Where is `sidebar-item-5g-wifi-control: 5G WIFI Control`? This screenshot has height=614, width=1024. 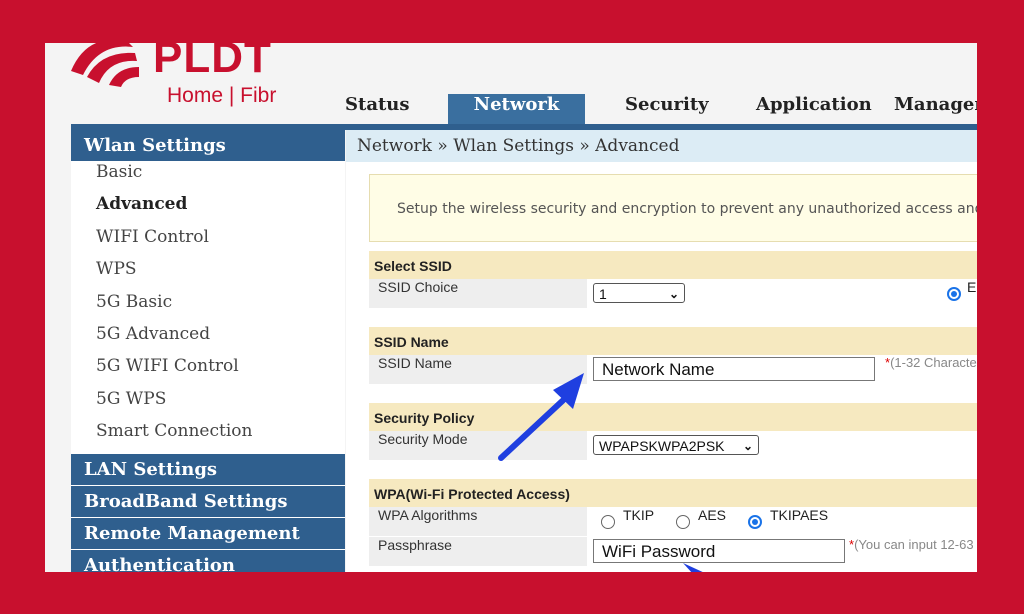
sidebar-item-5g-wifi-control: 5G WIFI Control is located at coordinates (208, 372).